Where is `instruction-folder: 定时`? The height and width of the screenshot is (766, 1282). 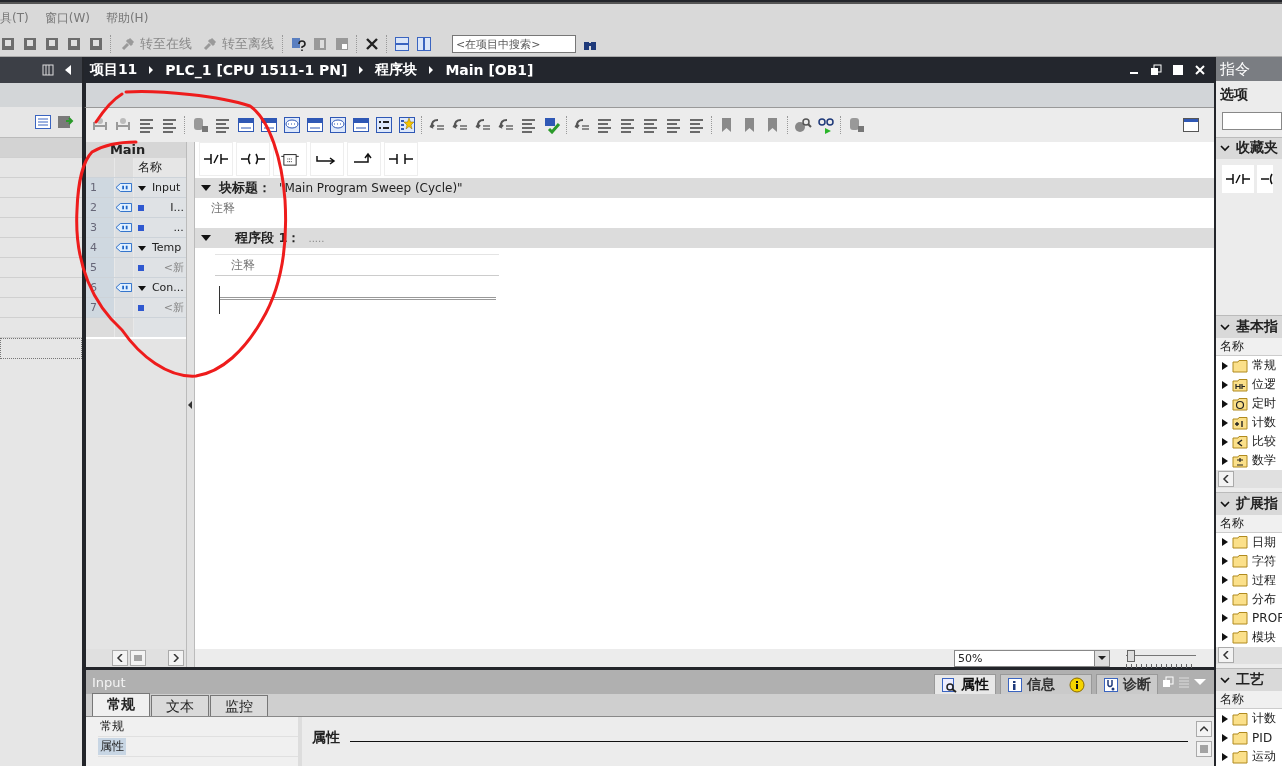 instruction-folder: 定时 is located at coordinates (1264, 404).